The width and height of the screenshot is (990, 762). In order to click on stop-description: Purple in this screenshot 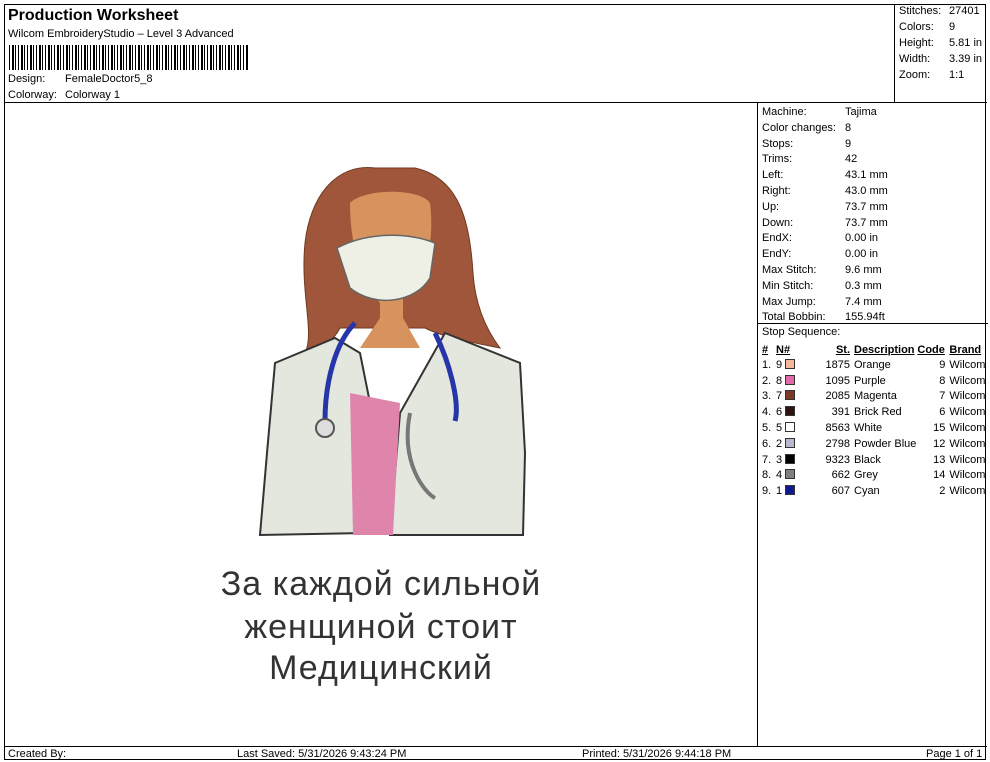, I will do `click(870, 380)`.